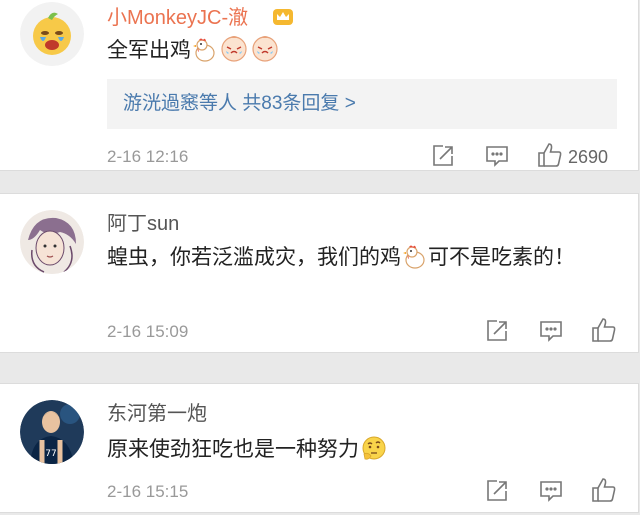 Image resolution: width=640 pixels, height=515 pixels. Describe the element at coordinates (157, 414) in the screenshot. I see `username: 东河第一炮` at that location.